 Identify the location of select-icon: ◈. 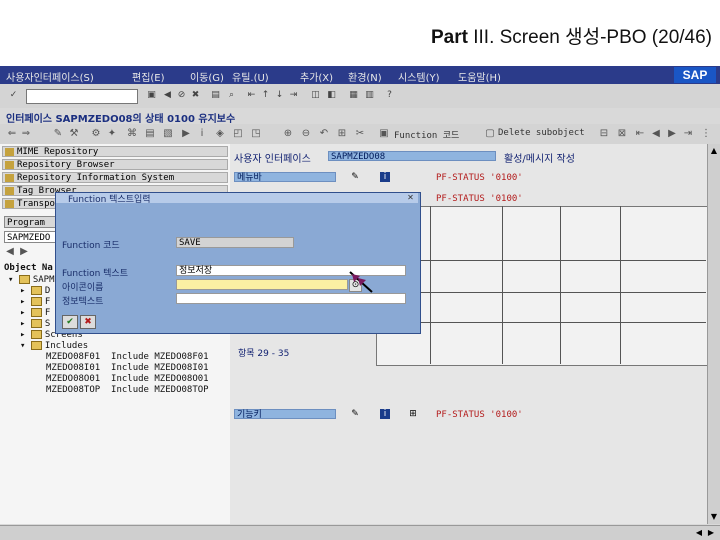
(220, 134).